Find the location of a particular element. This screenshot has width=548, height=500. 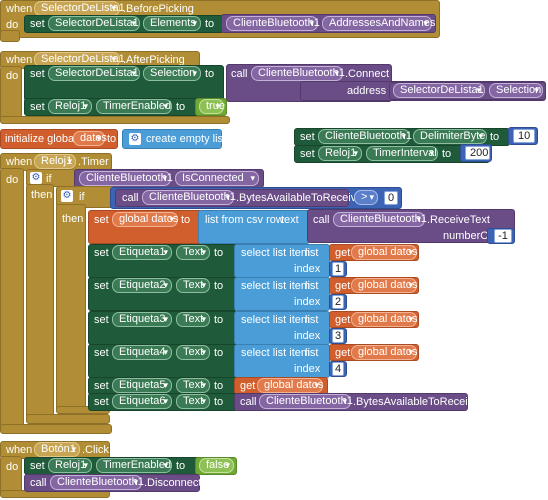

component-dropdown: Botón1 is located at coordinates (57, 449).